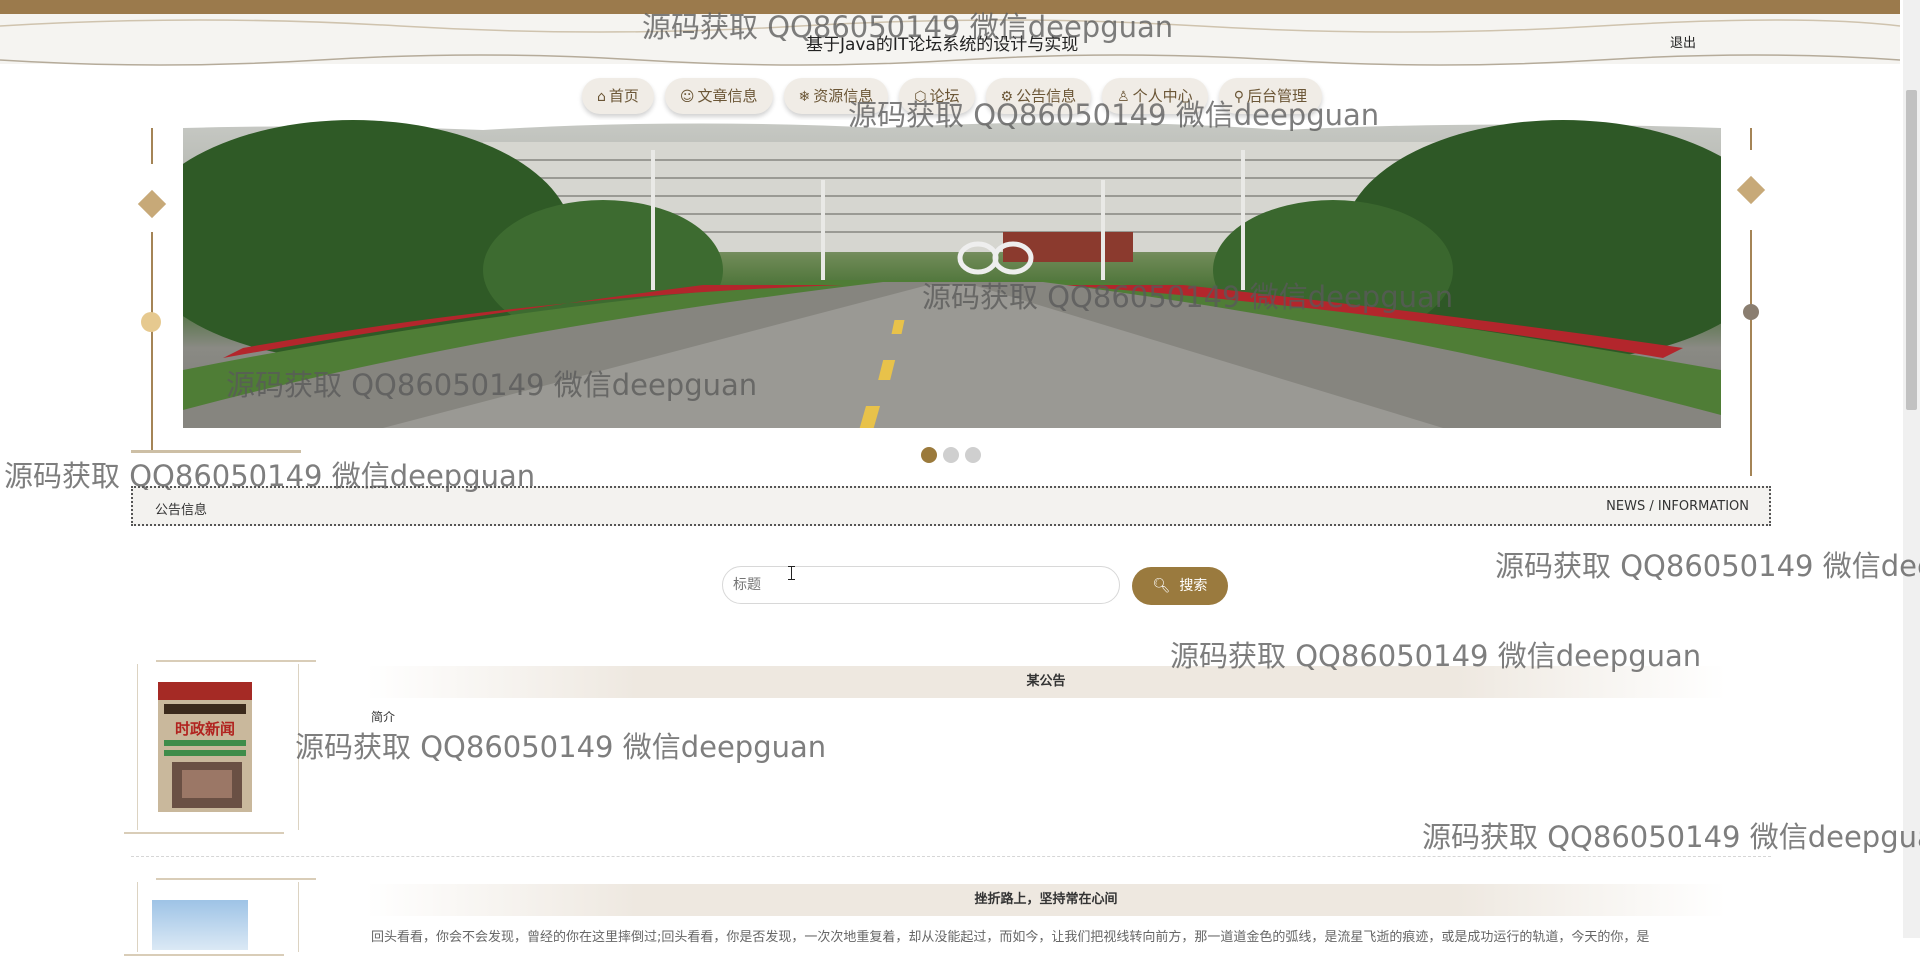  I want to click on nav-item-resources: ❄ 资源信息, so click(836, 96).